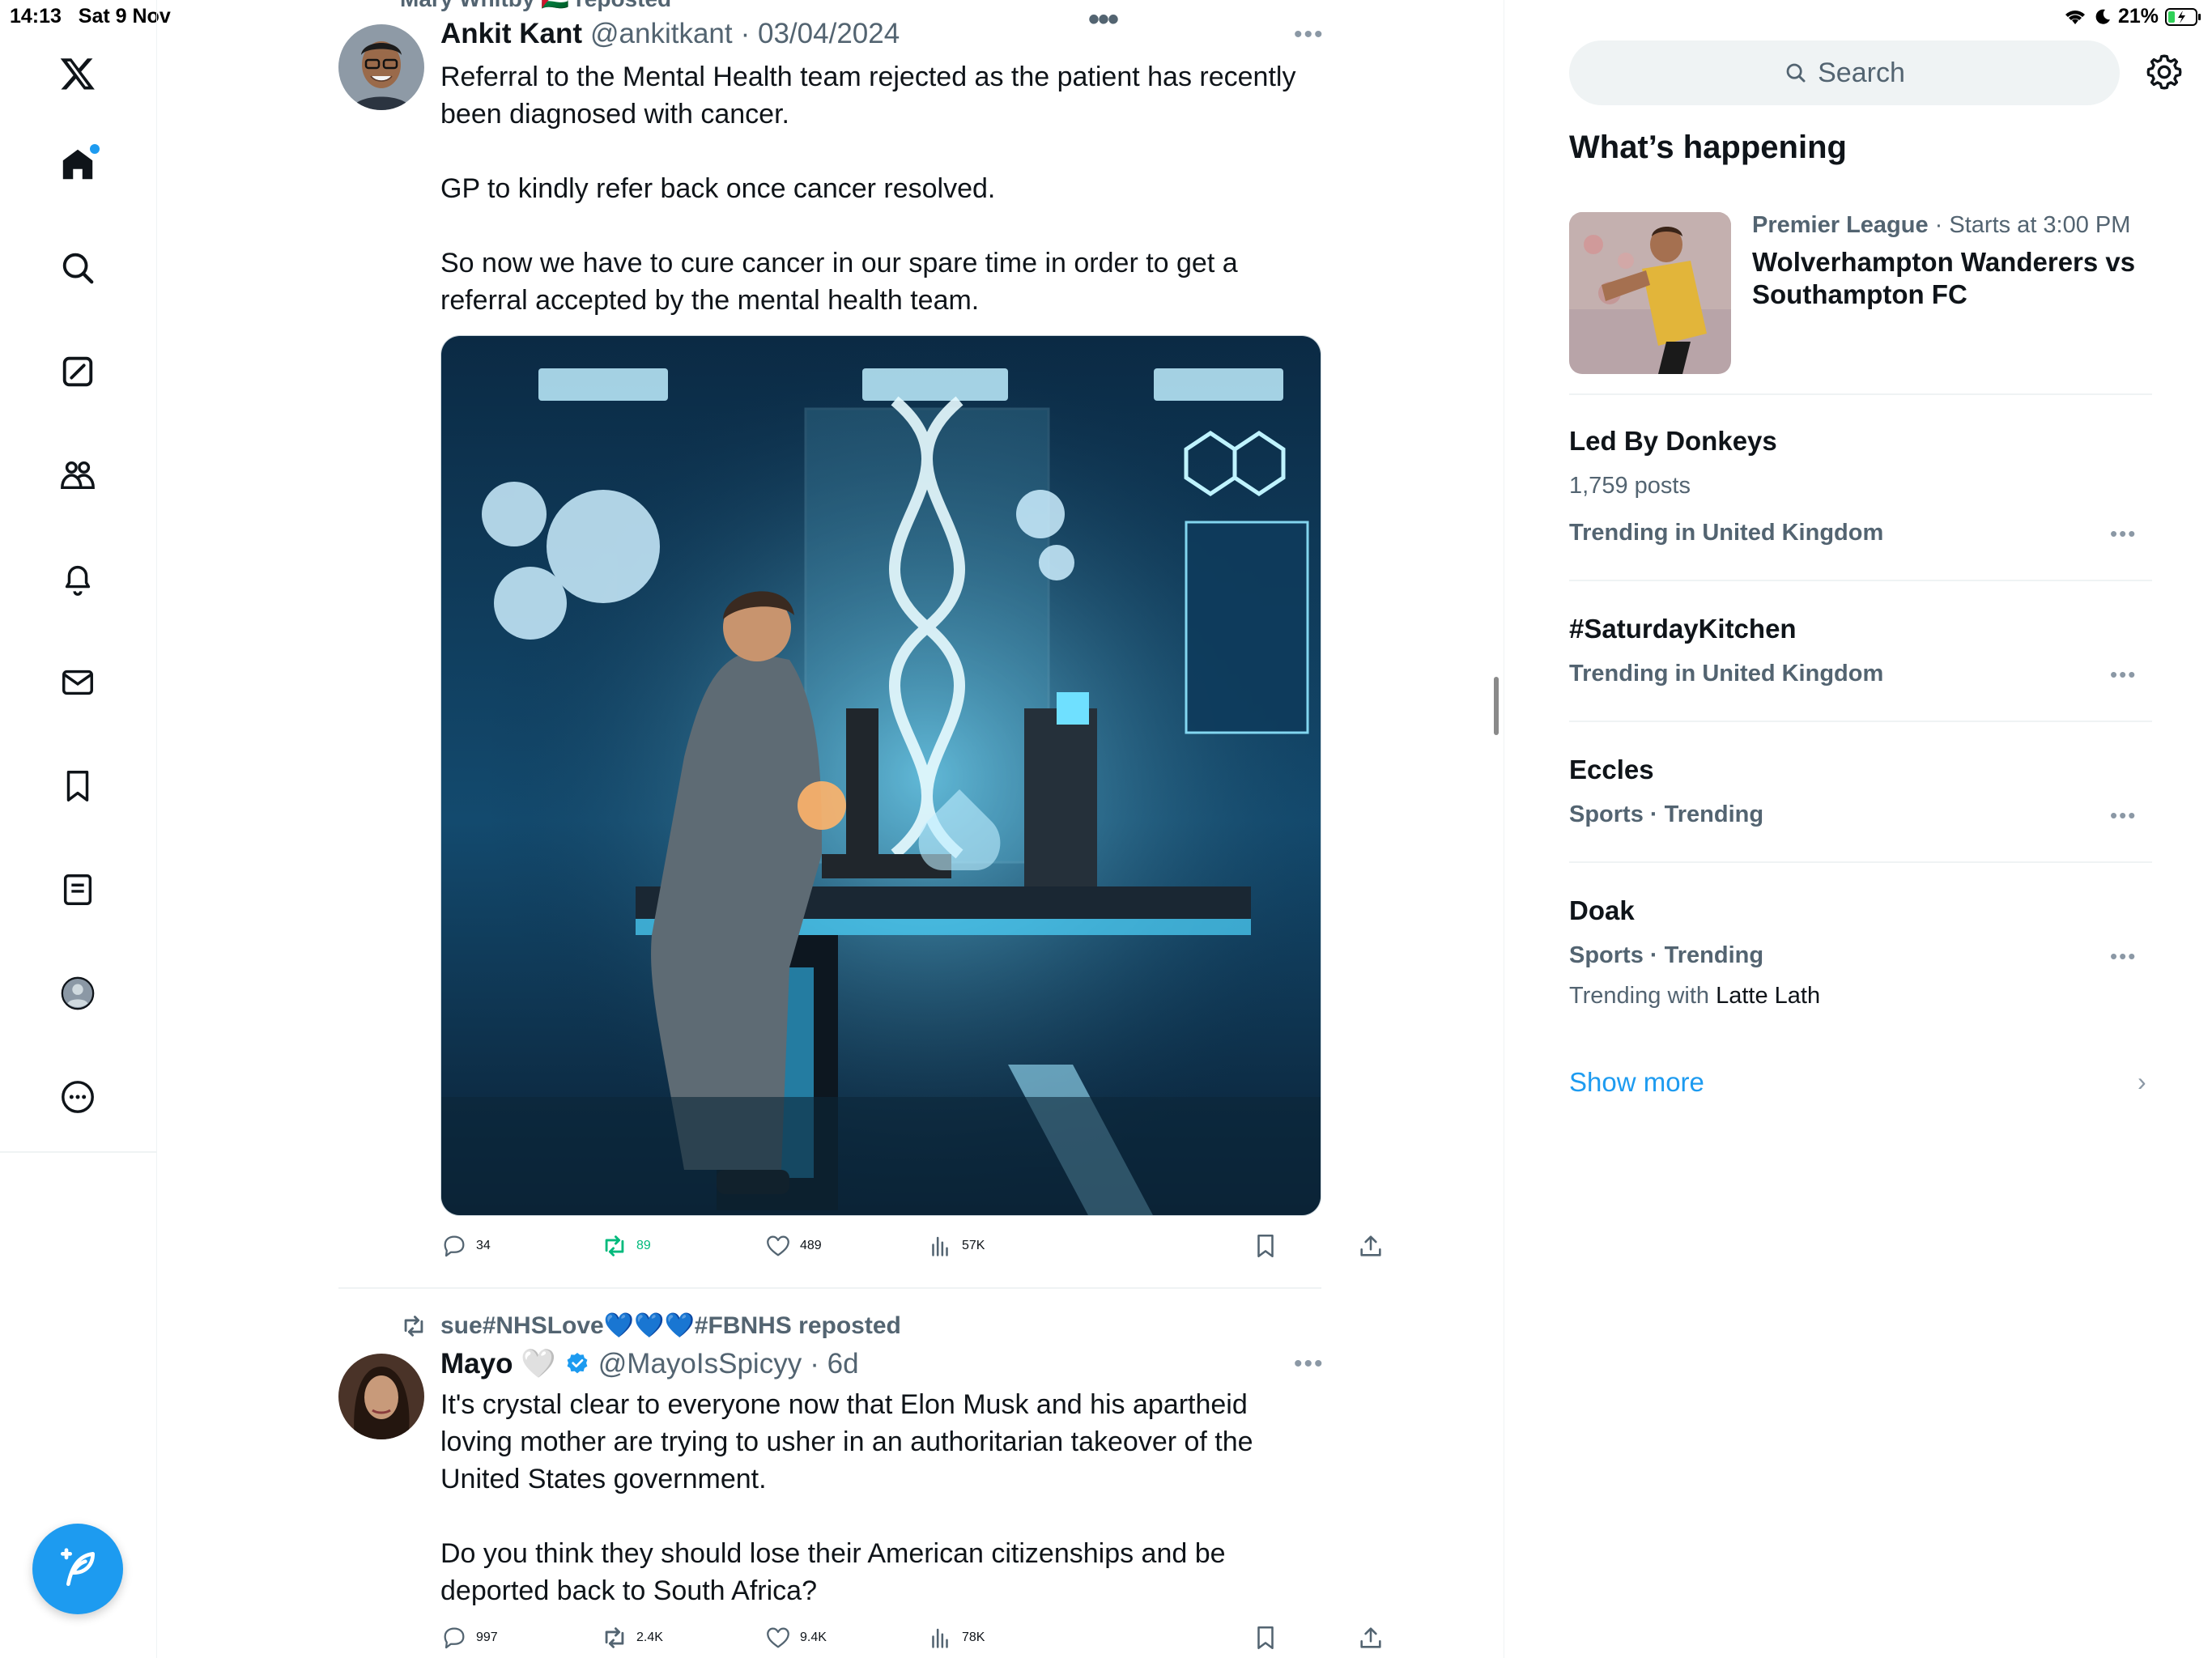 This screenshot has width=2212, height=1658. I want to click on trend-title: Led By Donkeys, so click(1673, 441).